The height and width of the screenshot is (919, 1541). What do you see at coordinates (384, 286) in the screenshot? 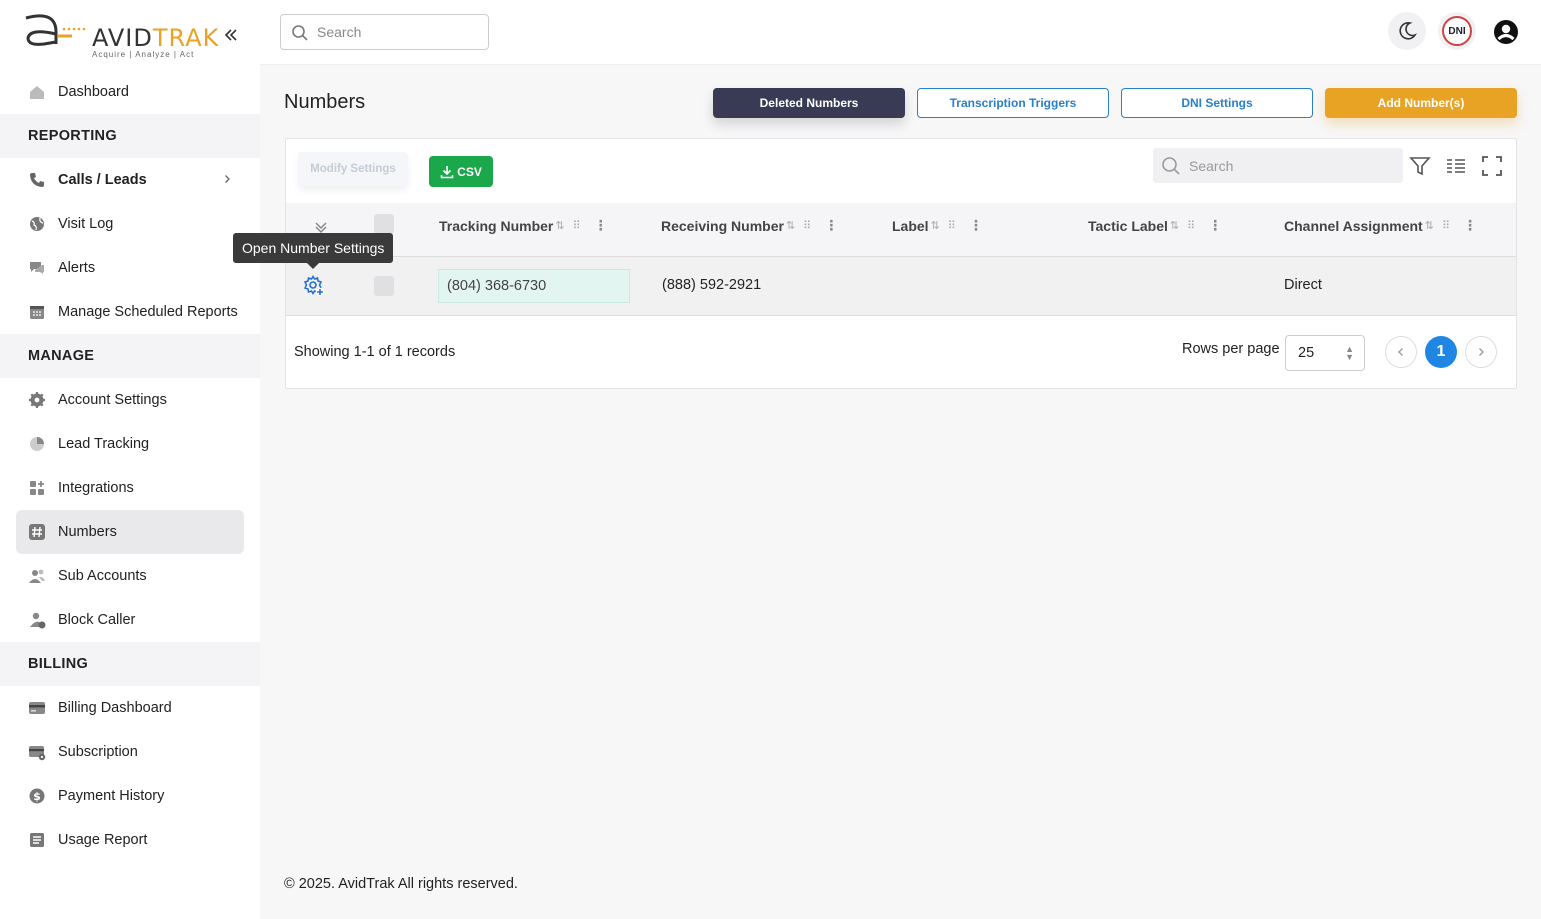
I see `row-checkbox` at bounding box center [384, 286].